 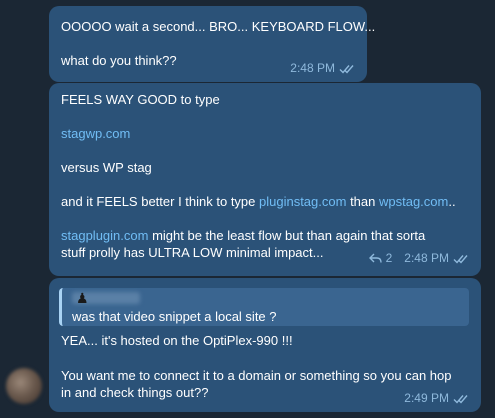 I want to click on message-link: stagwp.com, so click(x=95, y=133).